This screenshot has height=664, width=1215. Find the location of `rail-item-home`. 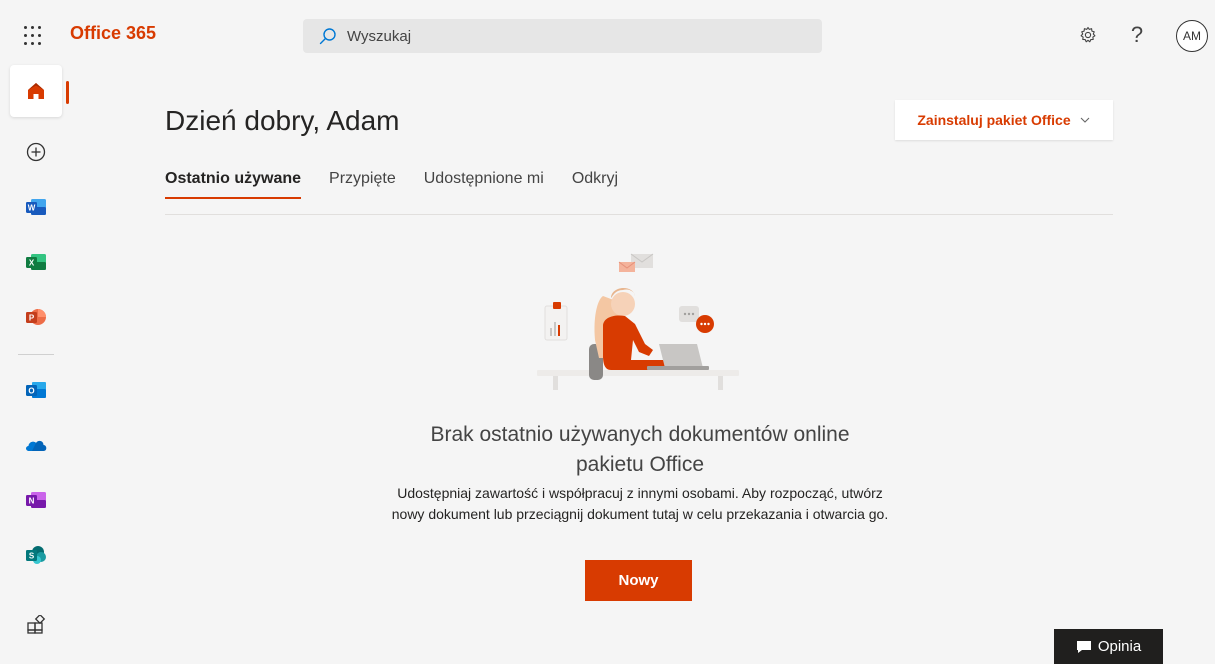

rail-item-home is located at coordinates (36, 91).